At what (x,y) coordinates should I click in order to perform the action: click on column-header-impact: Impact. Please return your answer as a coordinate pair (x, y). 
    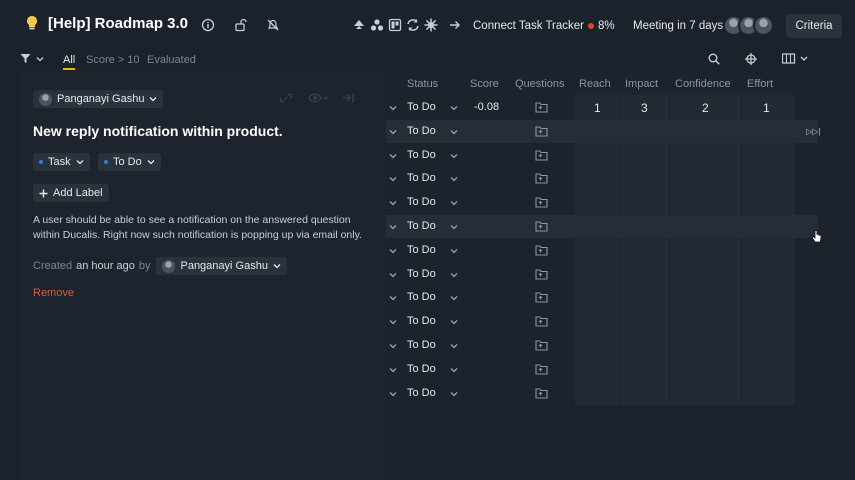
    Looking at the image, I should click on (641, 84).